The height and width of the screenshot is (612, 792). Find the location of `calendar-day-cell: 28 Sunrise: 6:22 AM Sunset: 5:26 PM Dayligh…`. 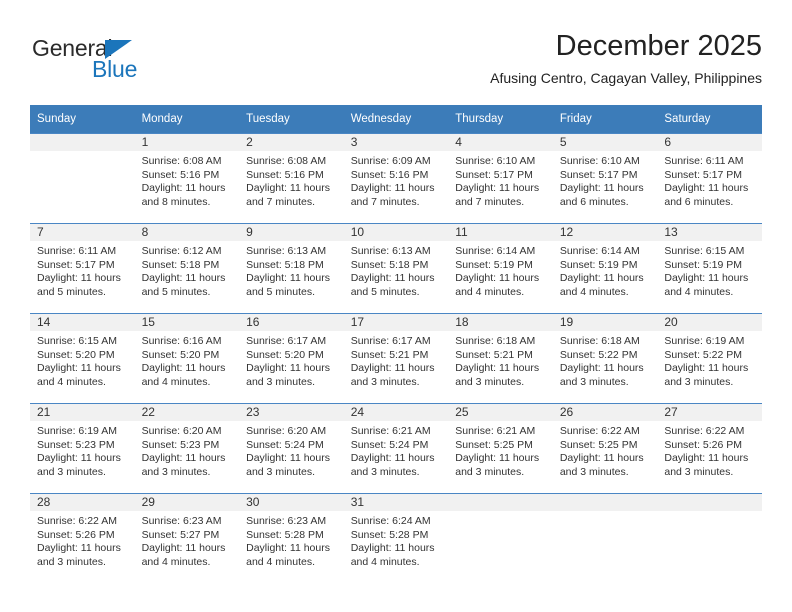

calendar-day-cell: 28 Sunrise: 6:22 AM Sunset: 5:26 PM Dayligh… is located at coordinates (82, 538).